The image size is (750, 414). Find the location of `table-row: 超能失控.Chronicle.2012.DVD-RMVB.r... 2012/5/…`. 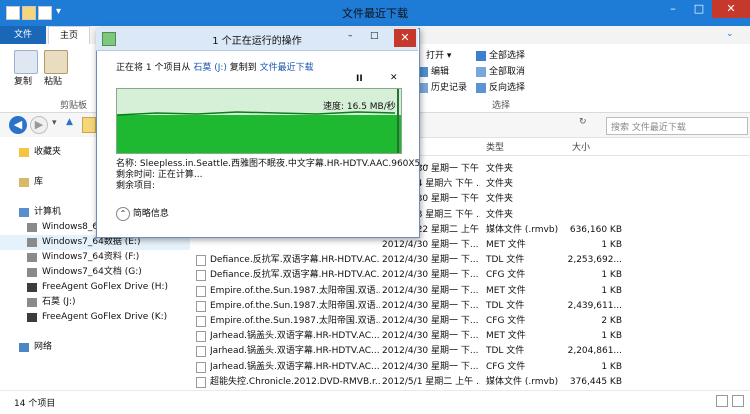

table-row: 超能失控.Chronicle.2012.DVD-RMVB.r... 2012/5/… is located at coordinates (473, 382).